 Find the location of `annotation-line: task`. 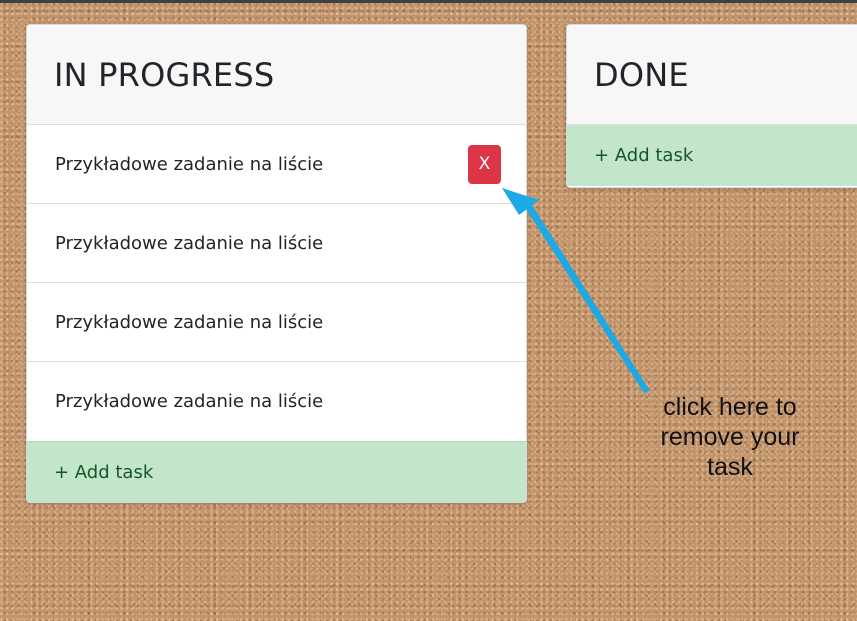

annotation-line: task is located at coordinates (730, 467).